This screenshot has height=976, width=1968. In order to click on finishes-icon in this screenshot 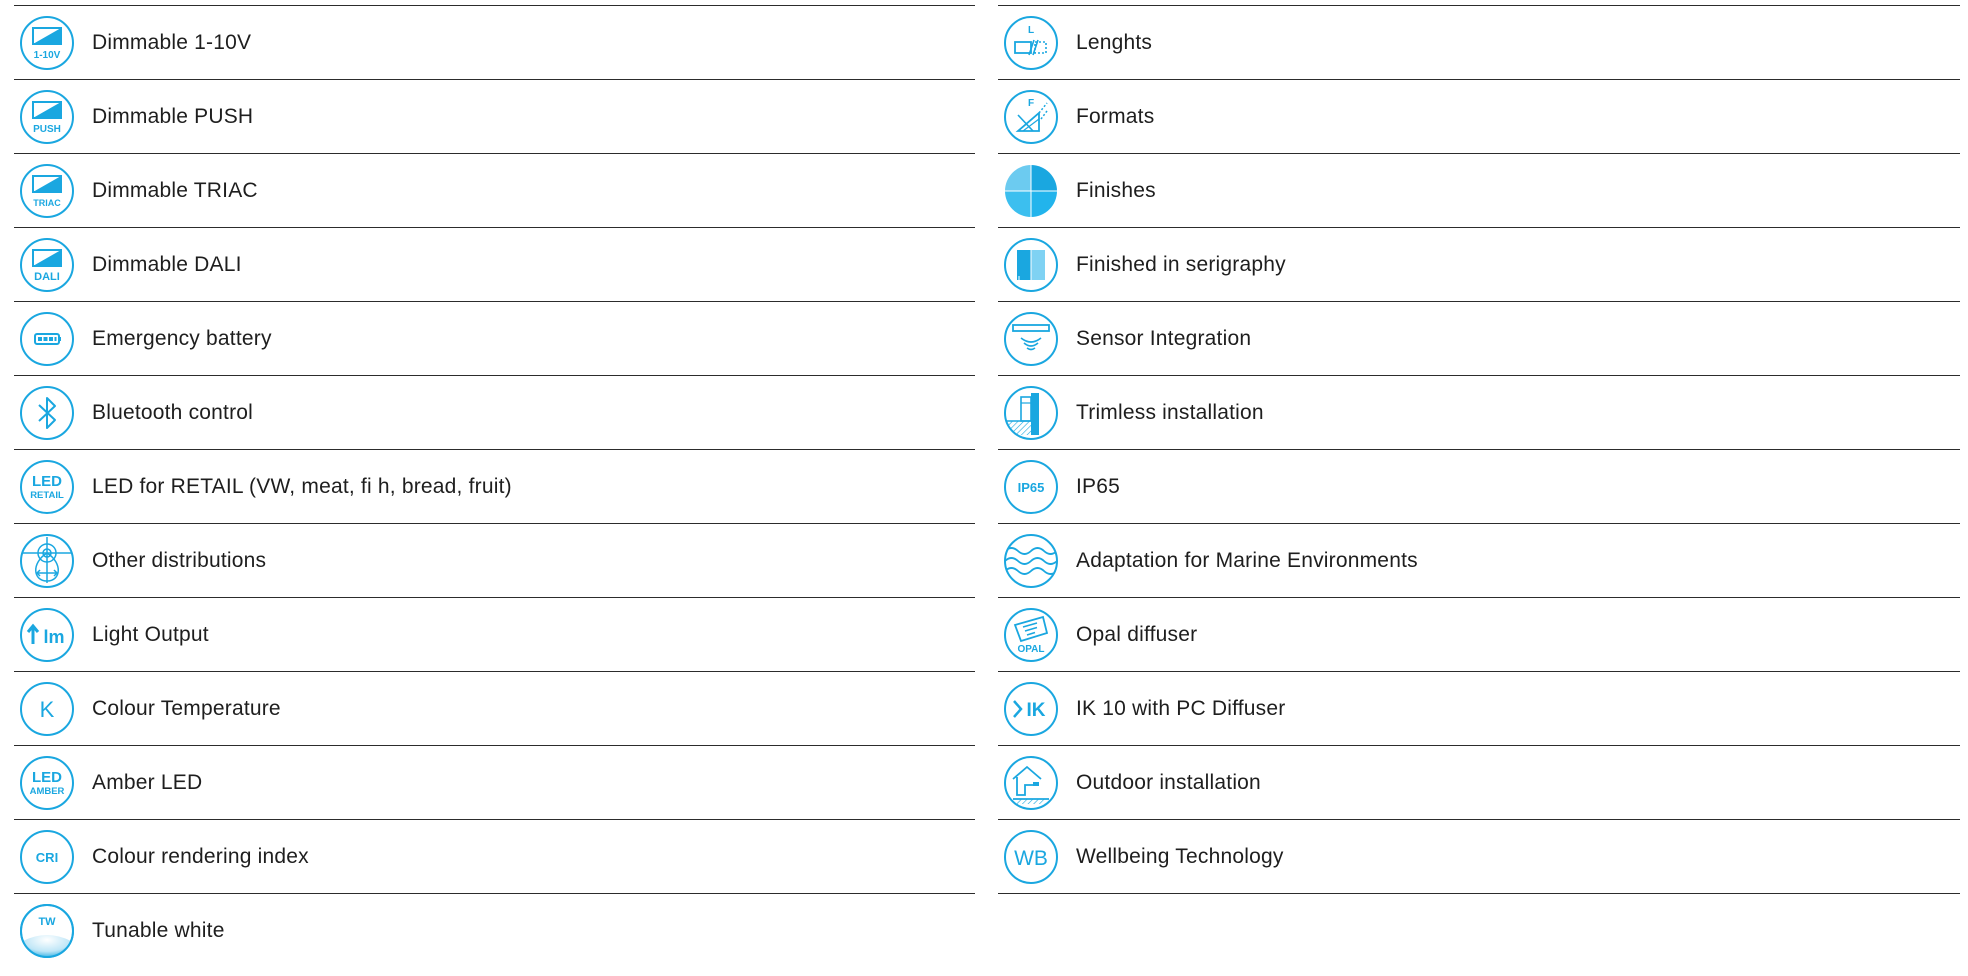, I will do `click(1031, 190)`.